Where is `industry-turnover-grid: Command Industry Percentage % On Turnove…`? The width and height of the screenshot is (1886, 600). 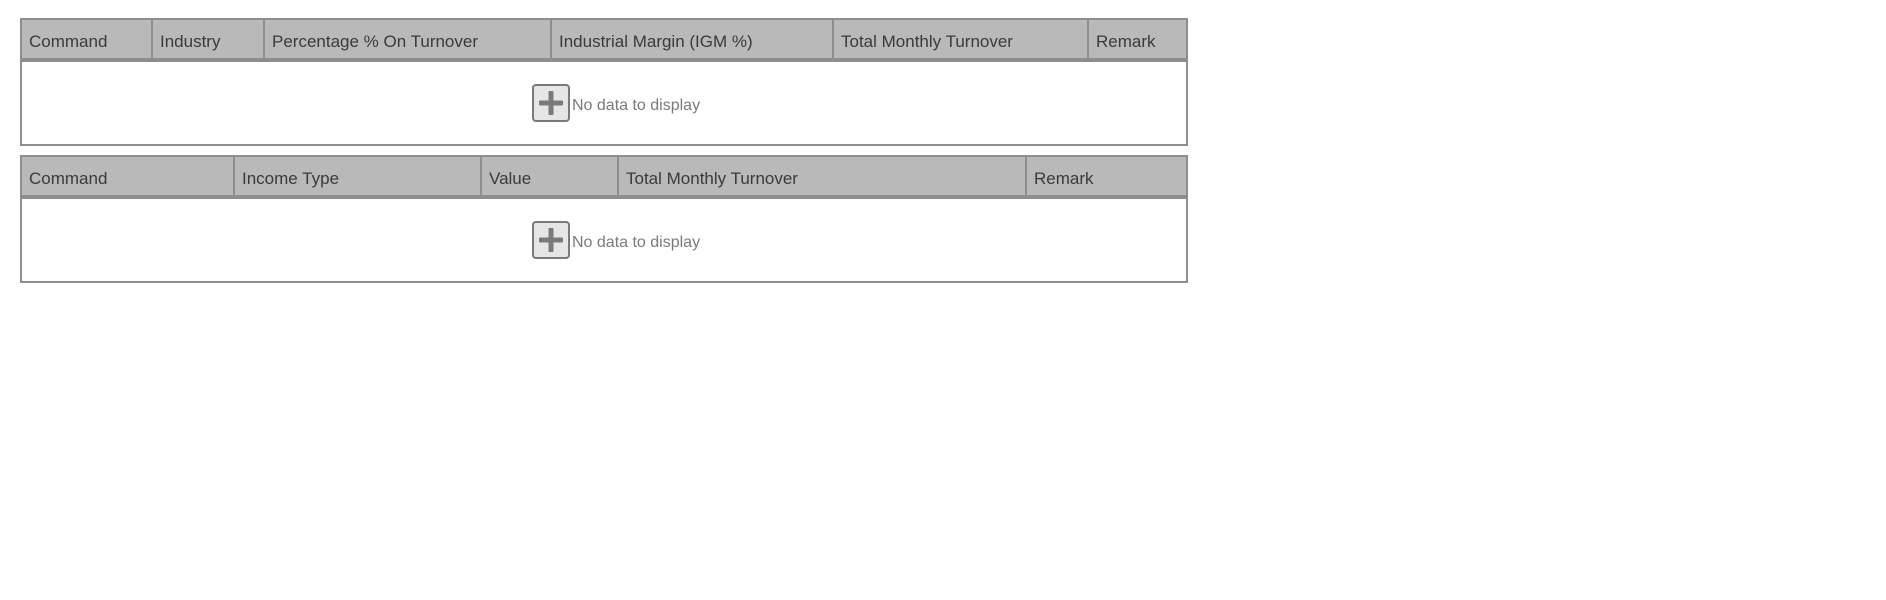 industry-turnover-grid: Command Industry Percentage % On Turnove… is located at coordinates (604, 82).